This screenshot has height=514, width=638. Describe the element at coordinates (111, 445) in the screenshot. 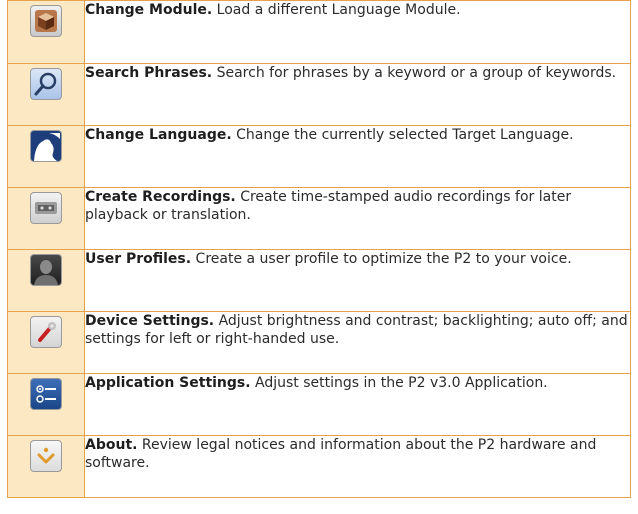

I see `row-title: About.` at that location.